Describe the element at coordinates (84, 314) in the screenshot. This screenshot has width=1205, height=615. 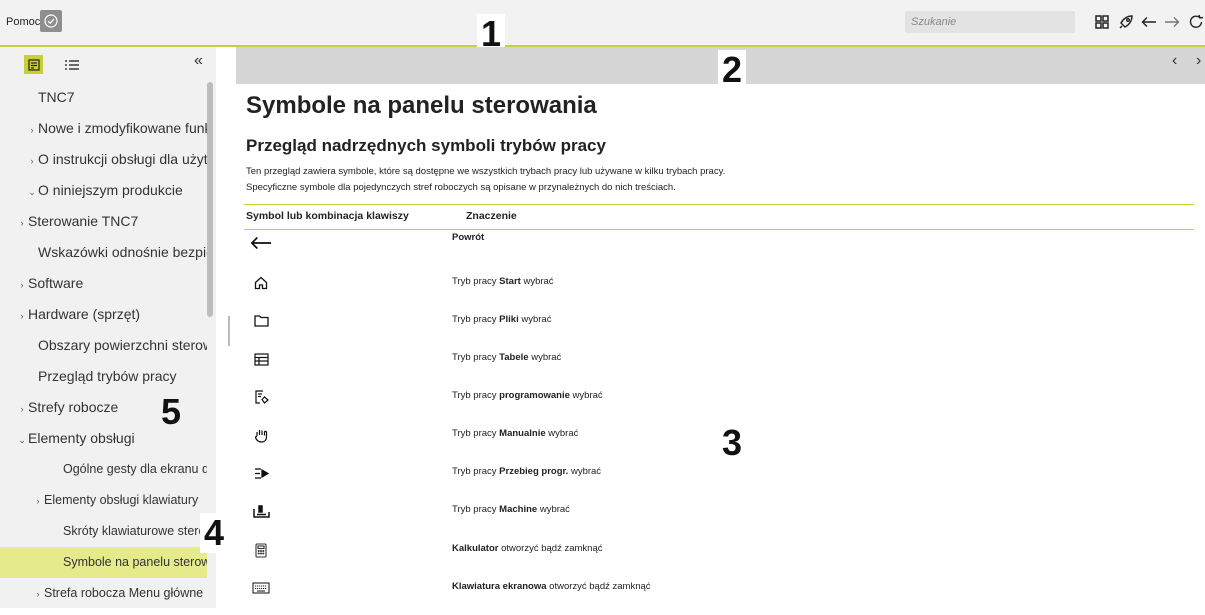
I see `sidebar-item-label: Hardware (sprzęt)` at that location.